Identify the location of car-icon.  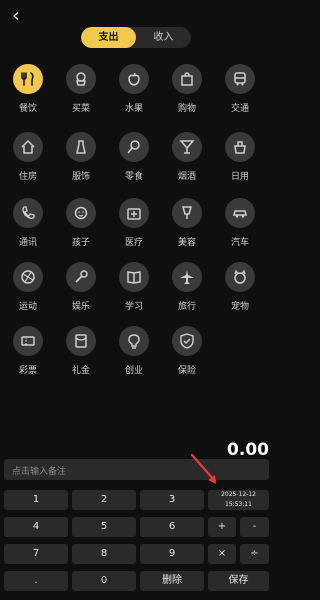
(240, 213).